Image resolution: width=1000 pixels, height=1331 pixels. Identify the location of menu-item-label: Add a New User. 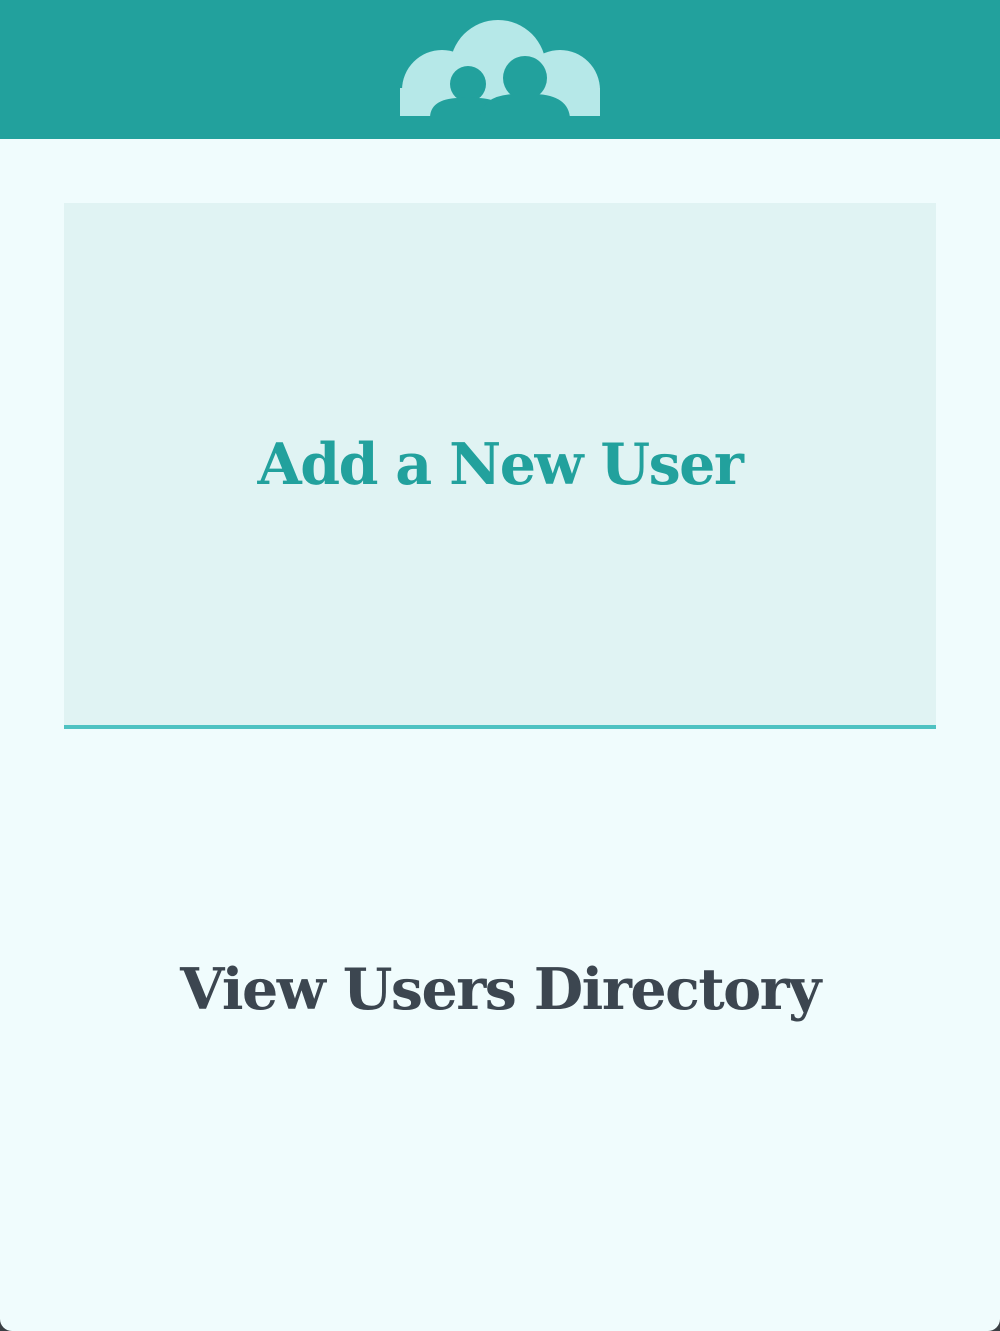
(500, 464).